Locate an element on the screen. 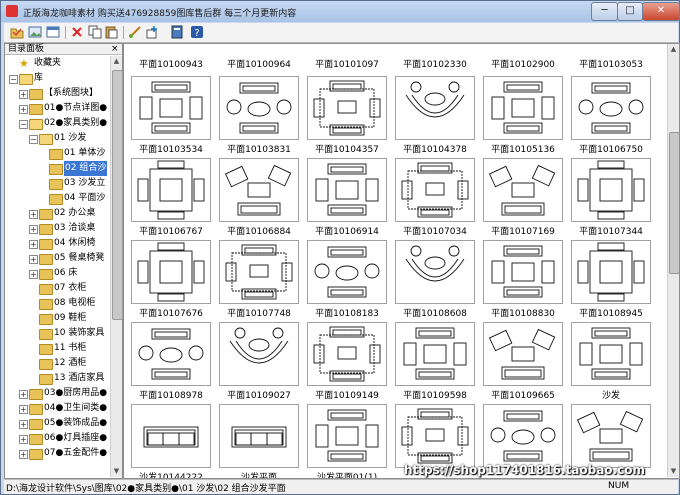  window-icon is located at coordinates (53, 32).